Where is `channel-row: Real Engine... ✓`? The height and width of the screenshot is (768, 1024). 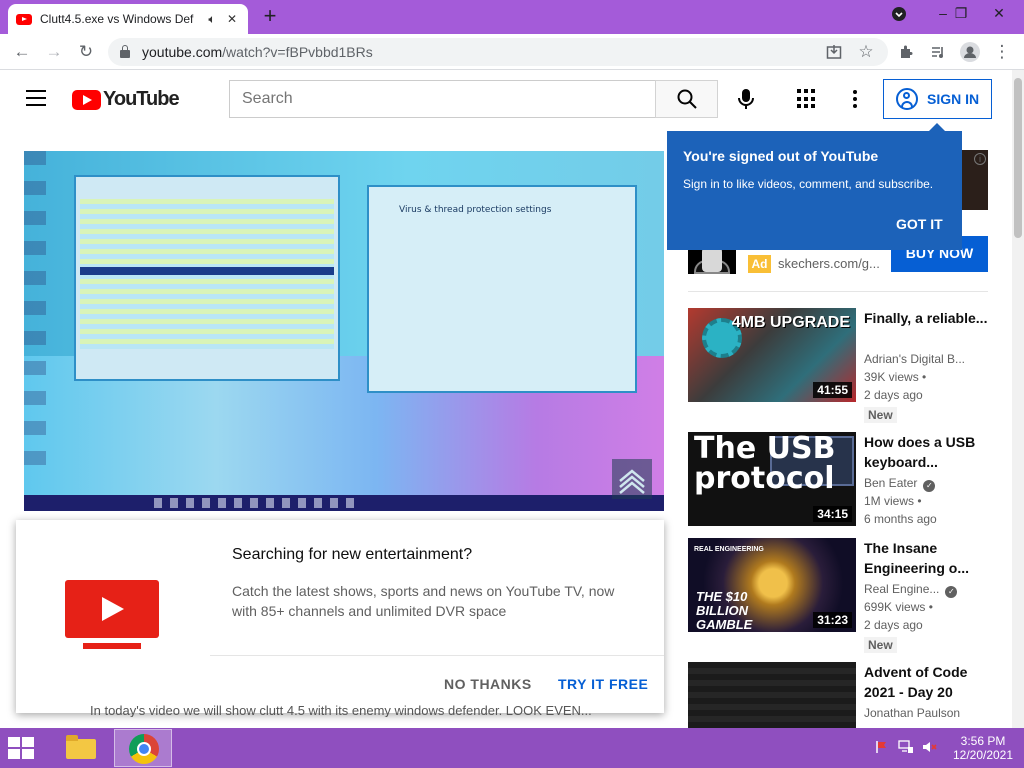
channel-row: Real Engine... ✓ is located at coordinates (911, 590).